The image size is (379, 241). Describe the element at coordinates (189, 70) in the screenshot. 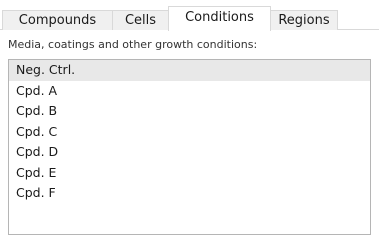

I see `list-item-neg-ctrl: Neg. Ctrl.` at that location.